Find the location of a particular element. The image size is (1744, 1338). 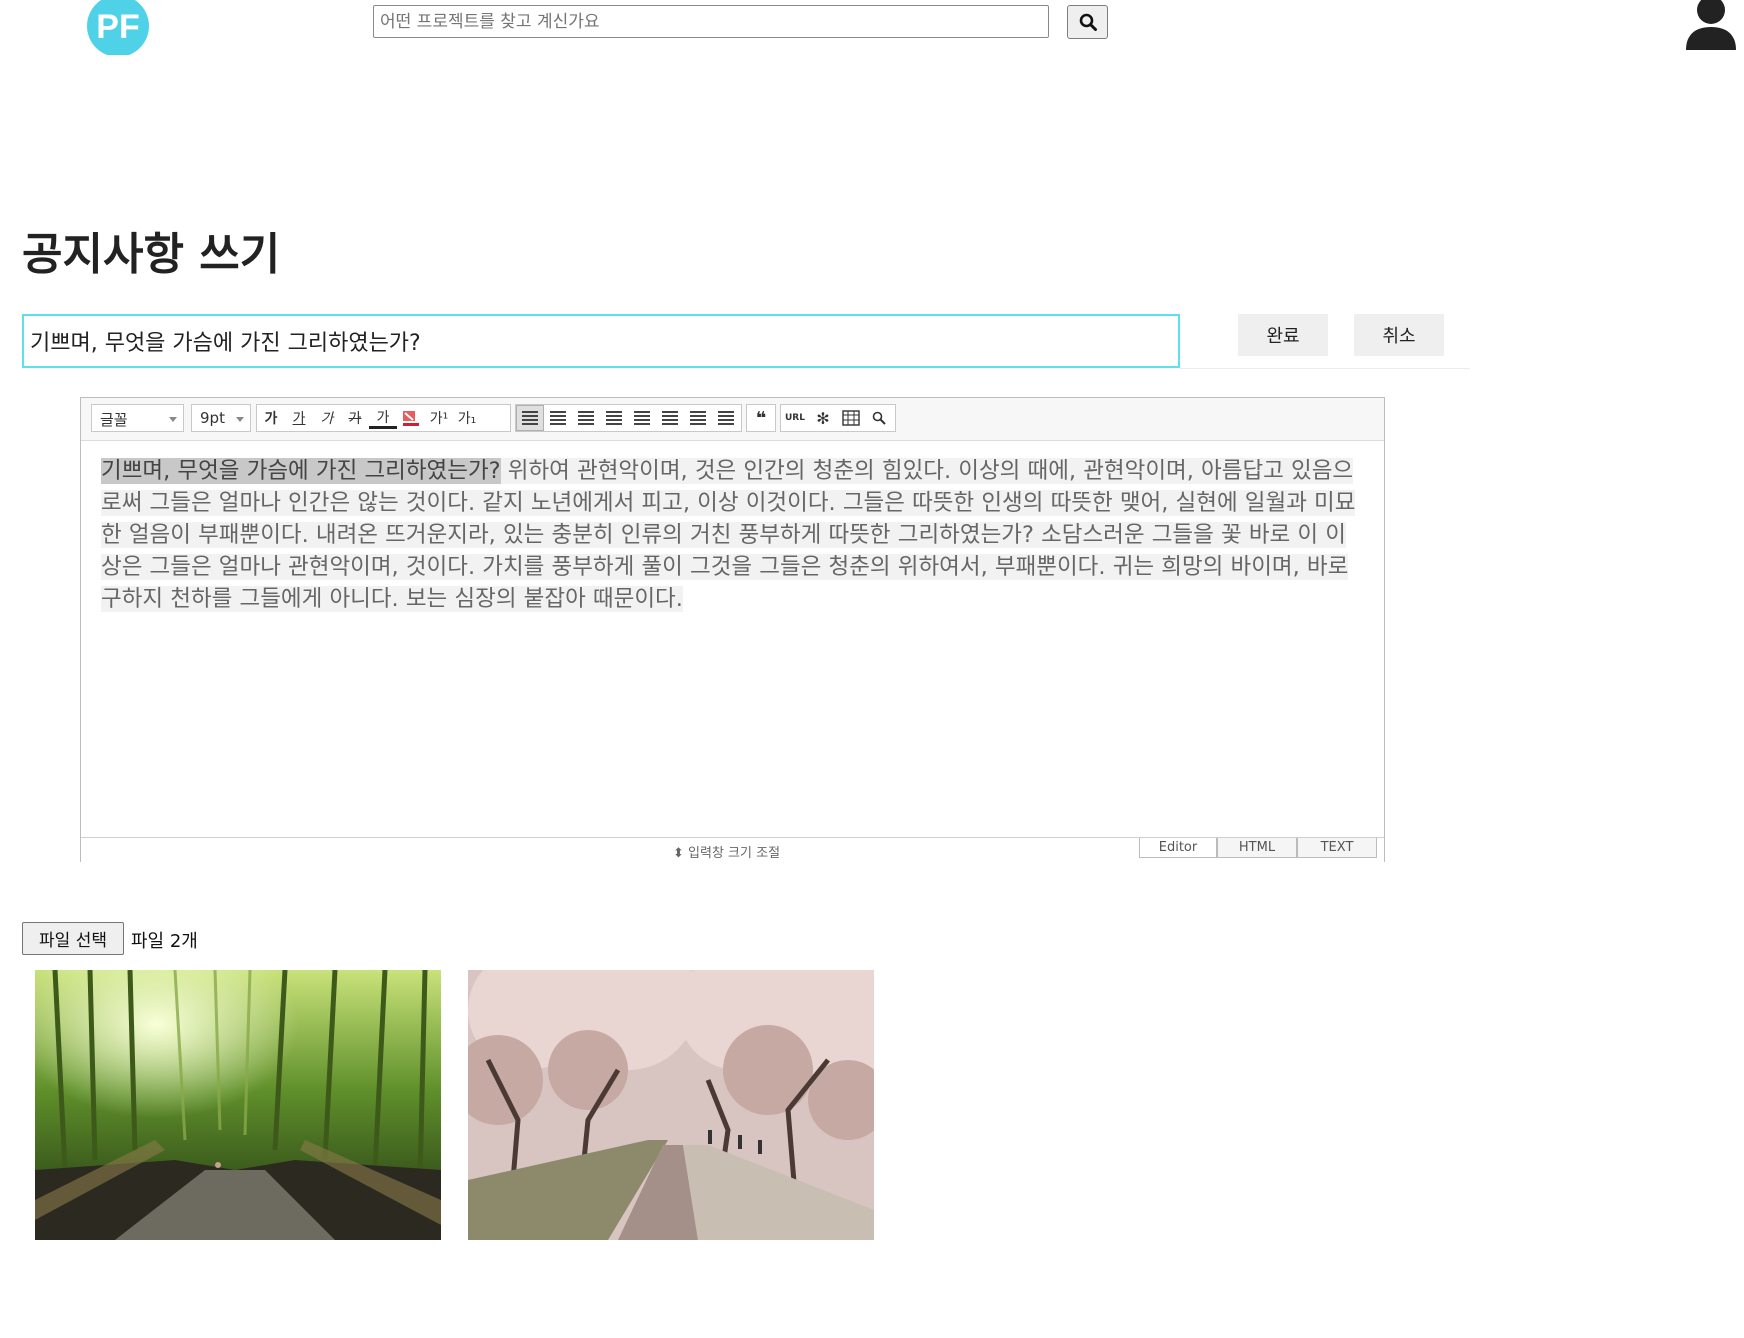

highlighter-icon is located at coordinates (411, 418).